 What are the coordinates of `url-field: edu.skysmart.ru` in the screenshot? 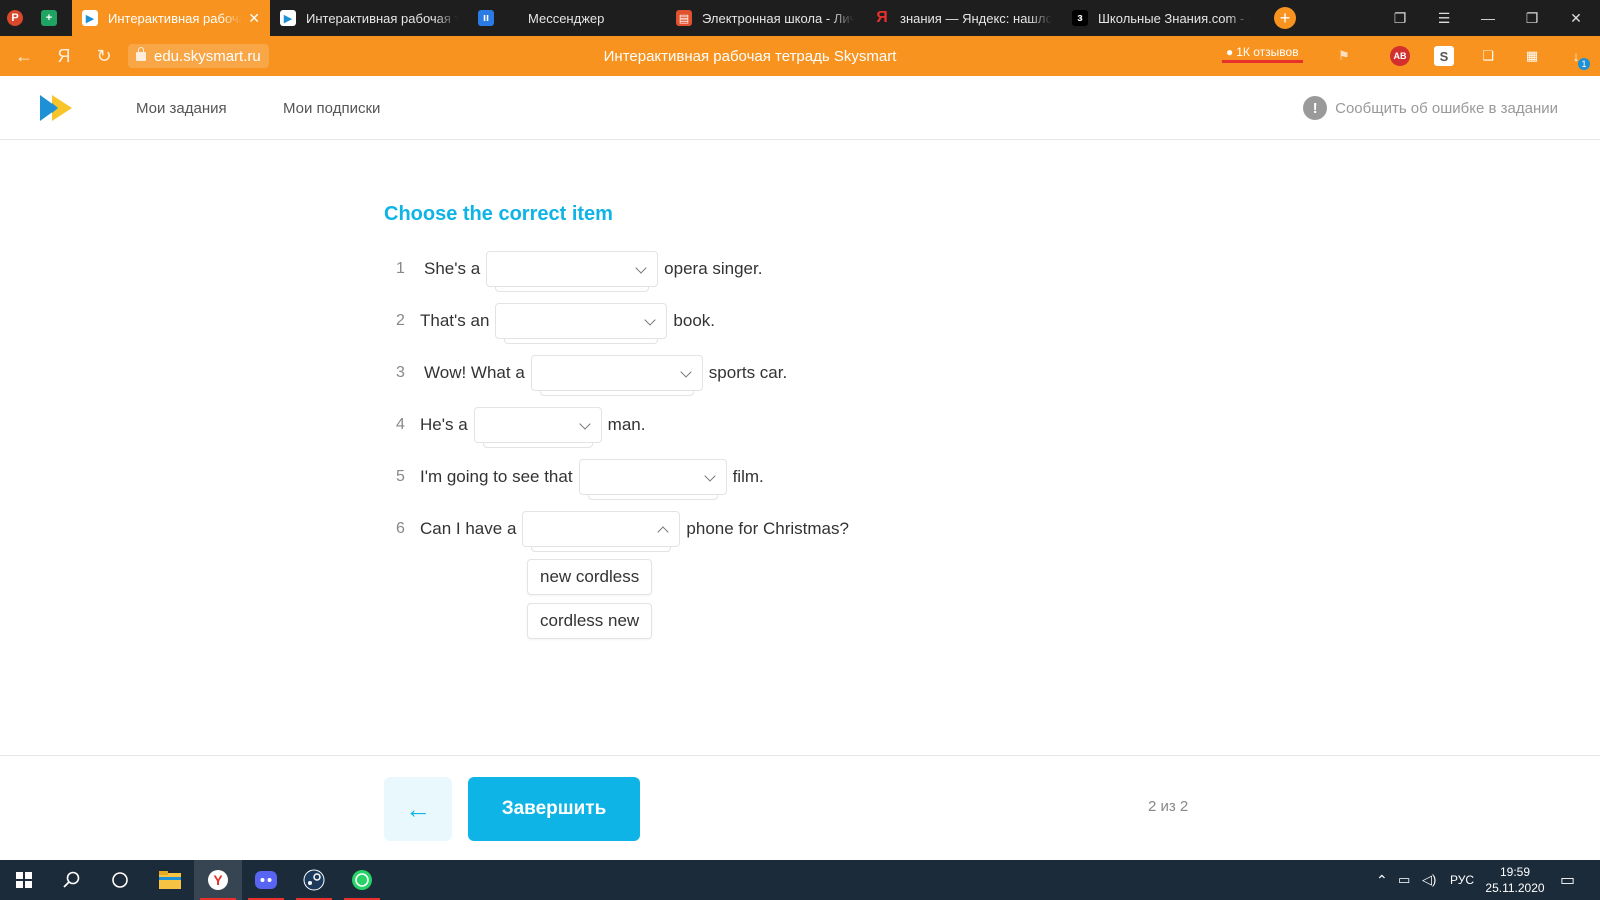 It's located at (198, 56).